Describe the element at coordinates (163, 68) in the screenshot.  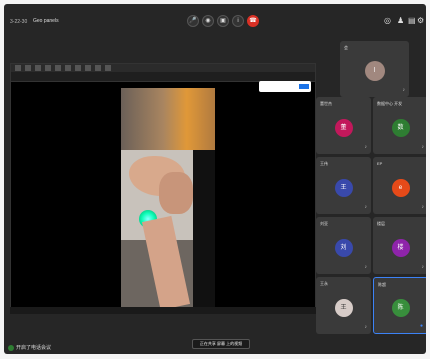
I see `browser-tabs` at that location.